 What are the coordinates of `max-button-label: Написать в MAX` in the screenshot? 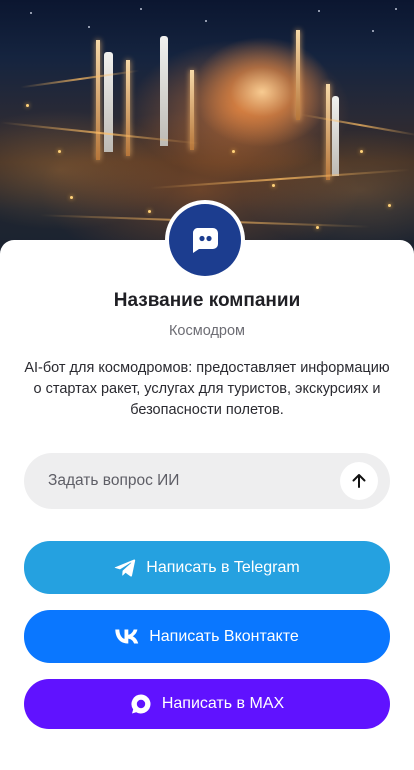 It's located at (223, 703).